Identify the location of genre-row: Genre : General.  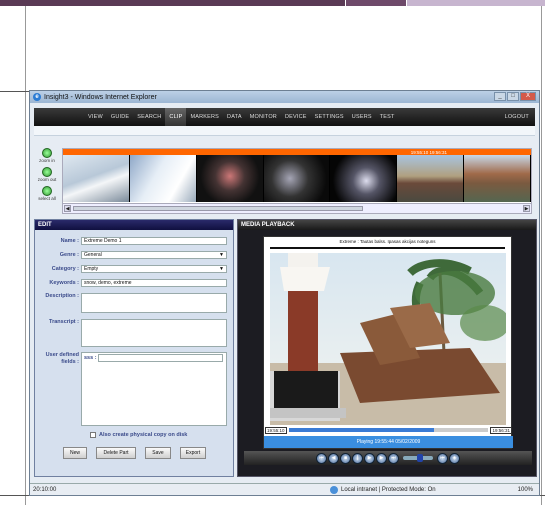
(131, 255).